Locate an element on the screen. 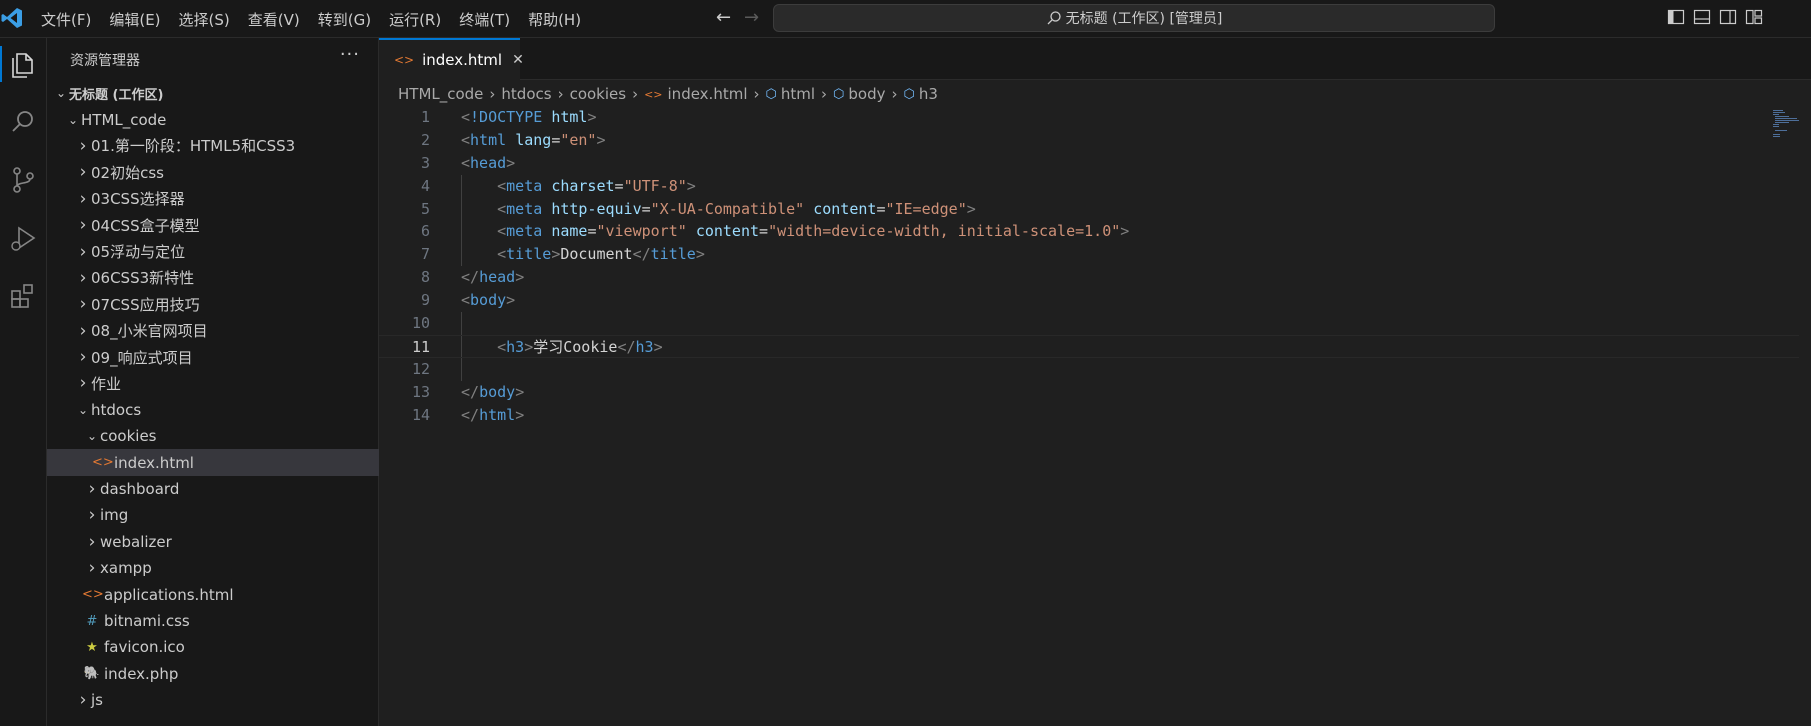  tree-item-label: htdocs is located at coordinates (116, 409).